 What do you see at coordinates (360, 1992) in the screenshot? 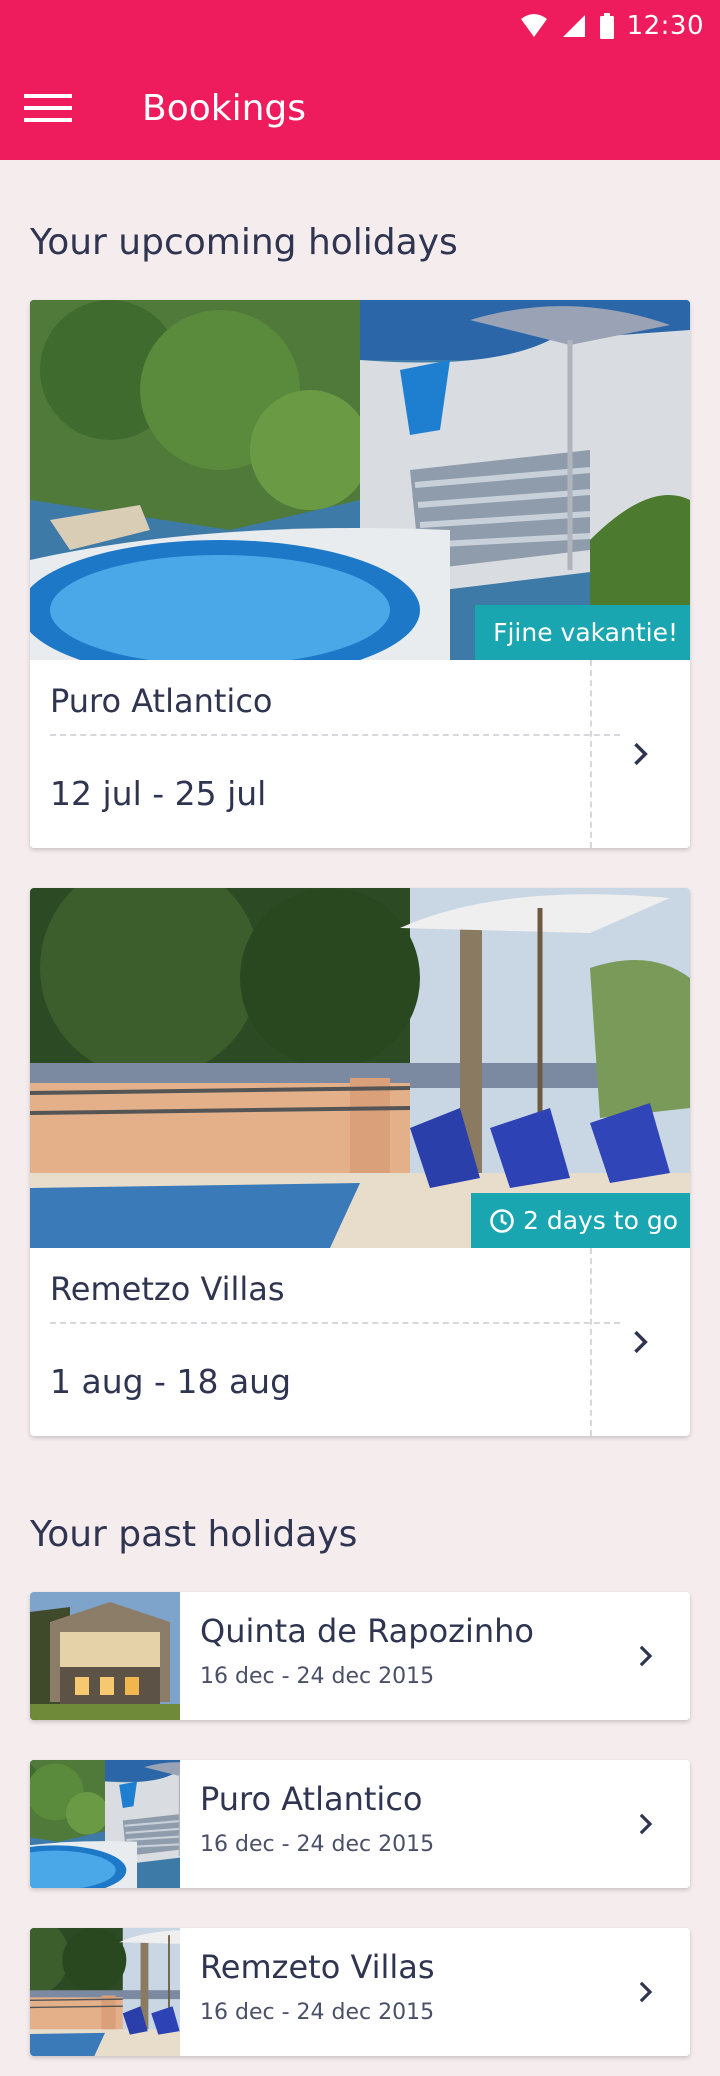
I see `past-booking-row: Remzeto Villas 16 dec - 24 dec 2015` at bounding box center [360, 1992].